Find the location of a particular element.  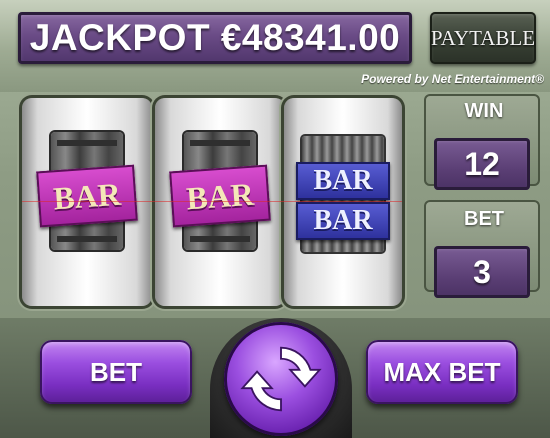

bet-value: 3 is located at coordinates (482, 271).